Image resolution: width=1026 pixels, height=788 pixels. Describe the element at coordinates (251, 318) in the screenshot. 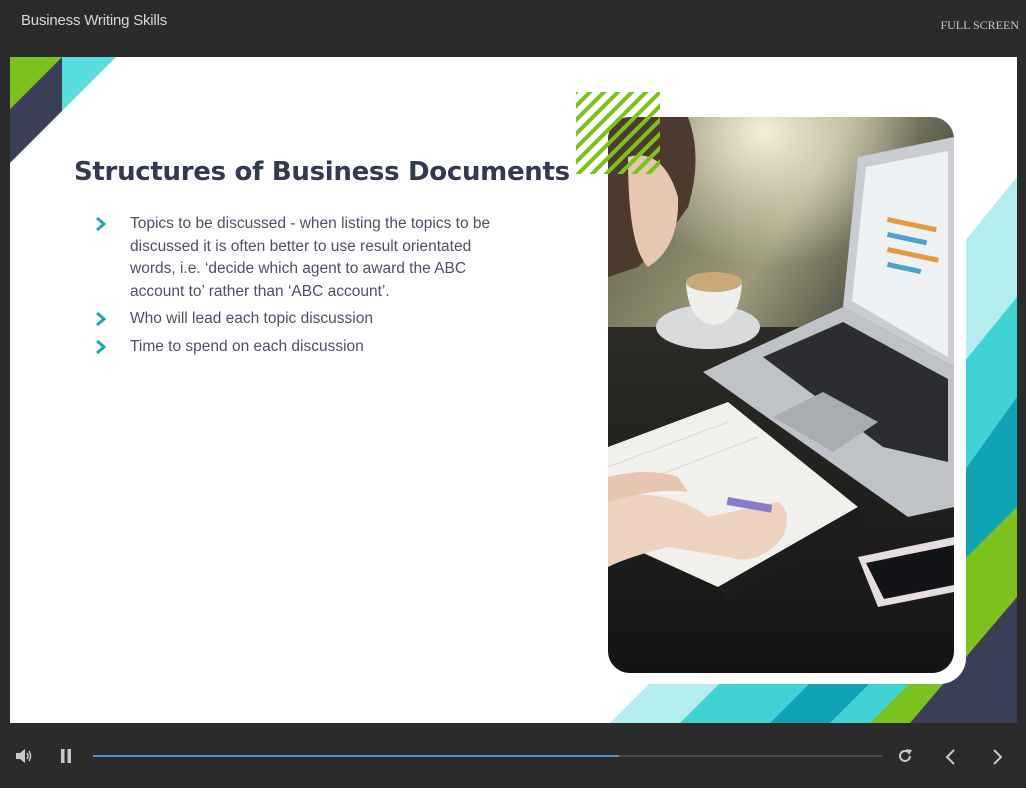

I see `bullet-line: Who will lead each topic discussion` at that location.